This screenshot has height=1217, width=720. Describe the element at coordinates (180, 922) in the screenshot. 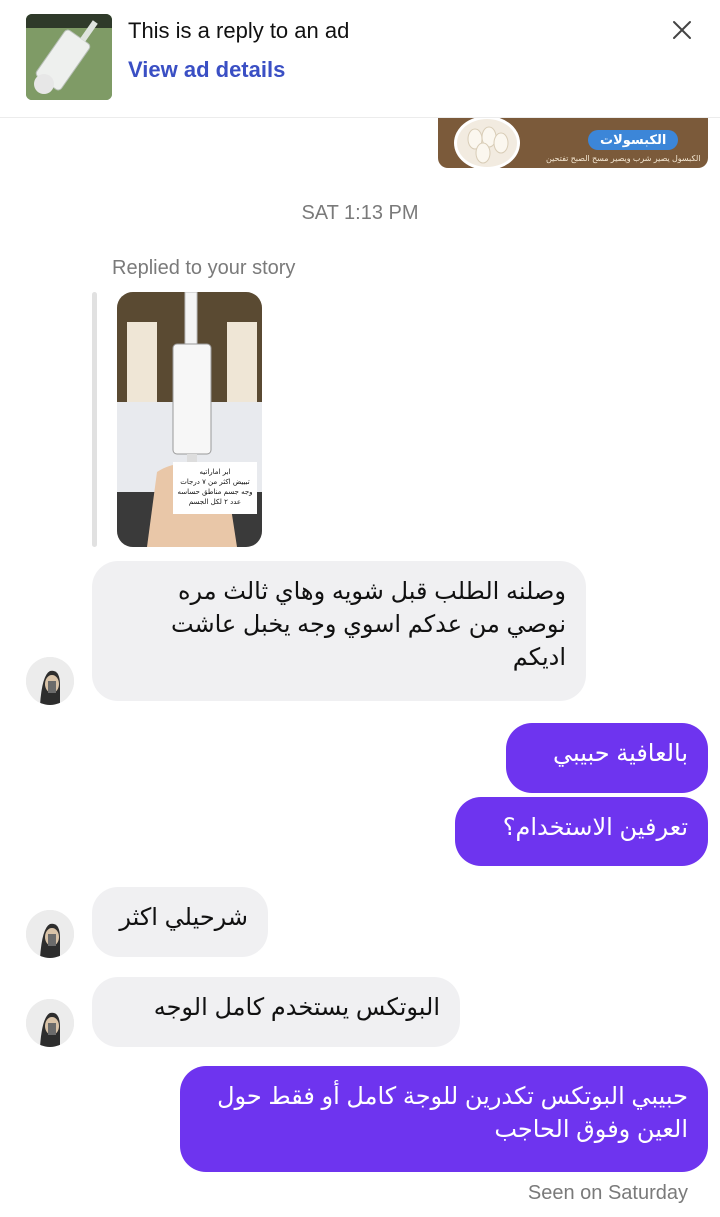

I see `message-bubble-incoming: شرحيلي اكثر` at that location.